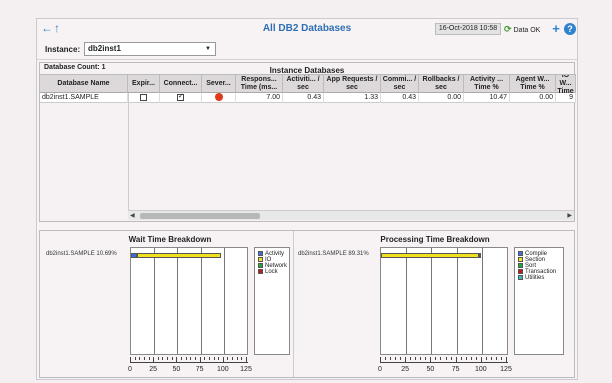 This screenshot has height=383, width=612. What do you see at coordinates (222, 369) in the screenshot?
I see `wait-chart-tick-label: 100` at bounding box center [222, 369].